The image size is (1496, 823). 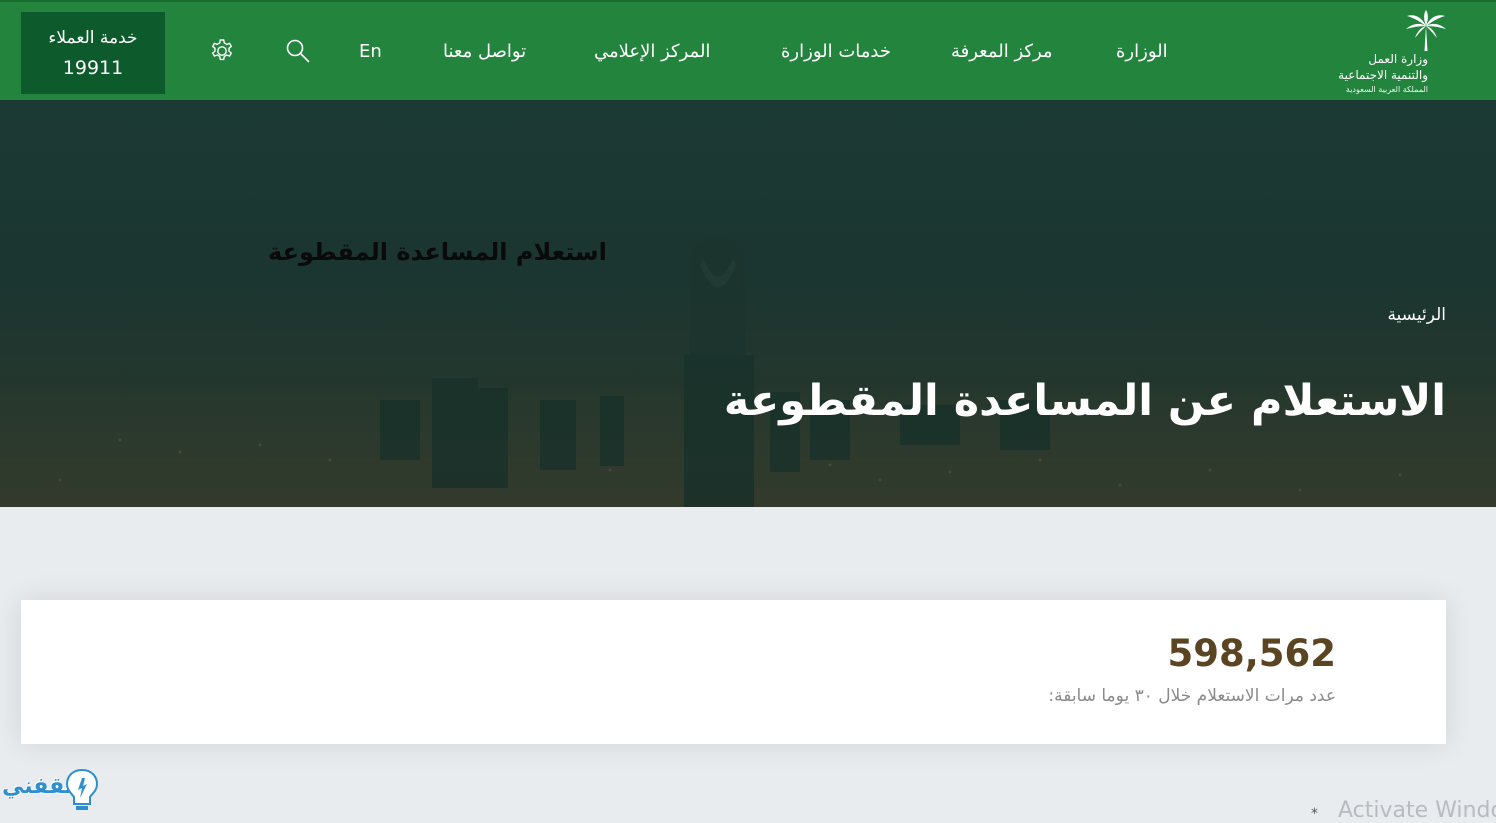 I want to click on asterisk-mark: *, so click(x=1314, y=814).